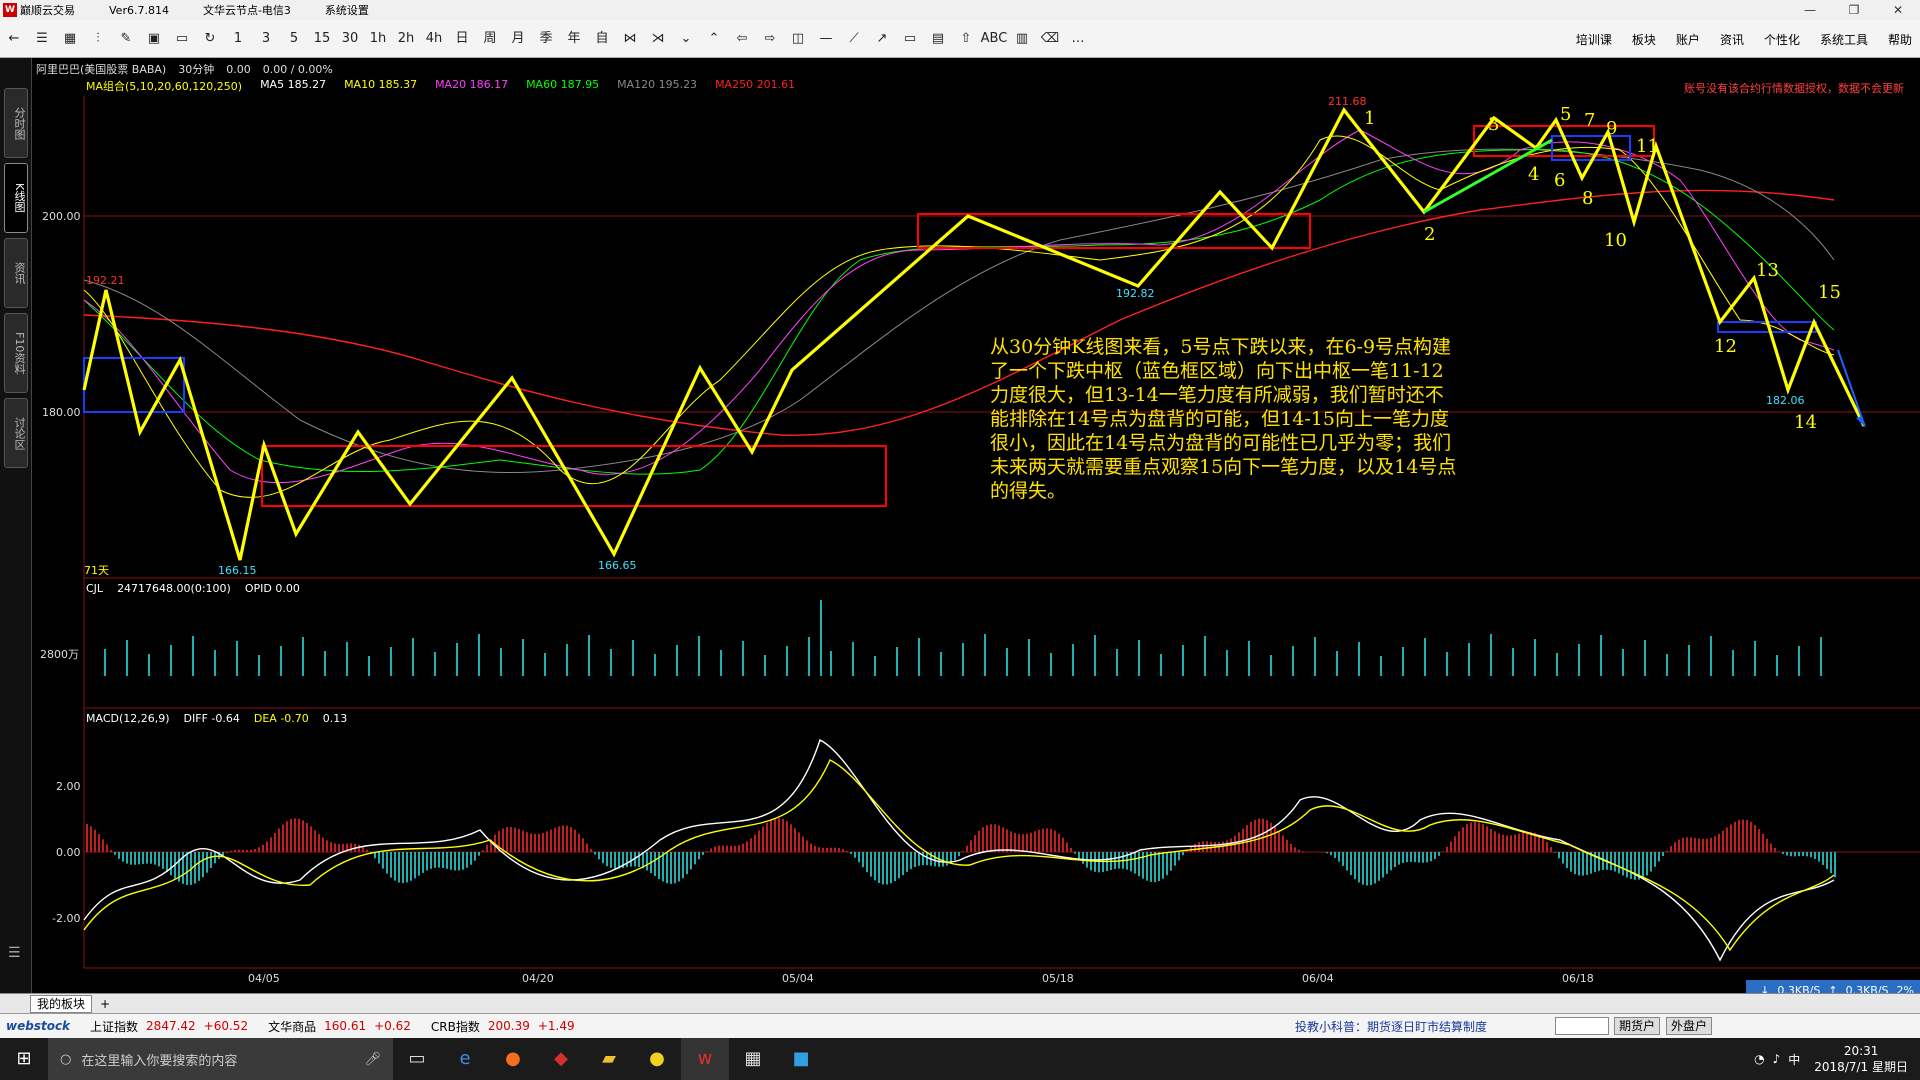  I want to click on volume-icon: ♪, so click(1777, 1059).